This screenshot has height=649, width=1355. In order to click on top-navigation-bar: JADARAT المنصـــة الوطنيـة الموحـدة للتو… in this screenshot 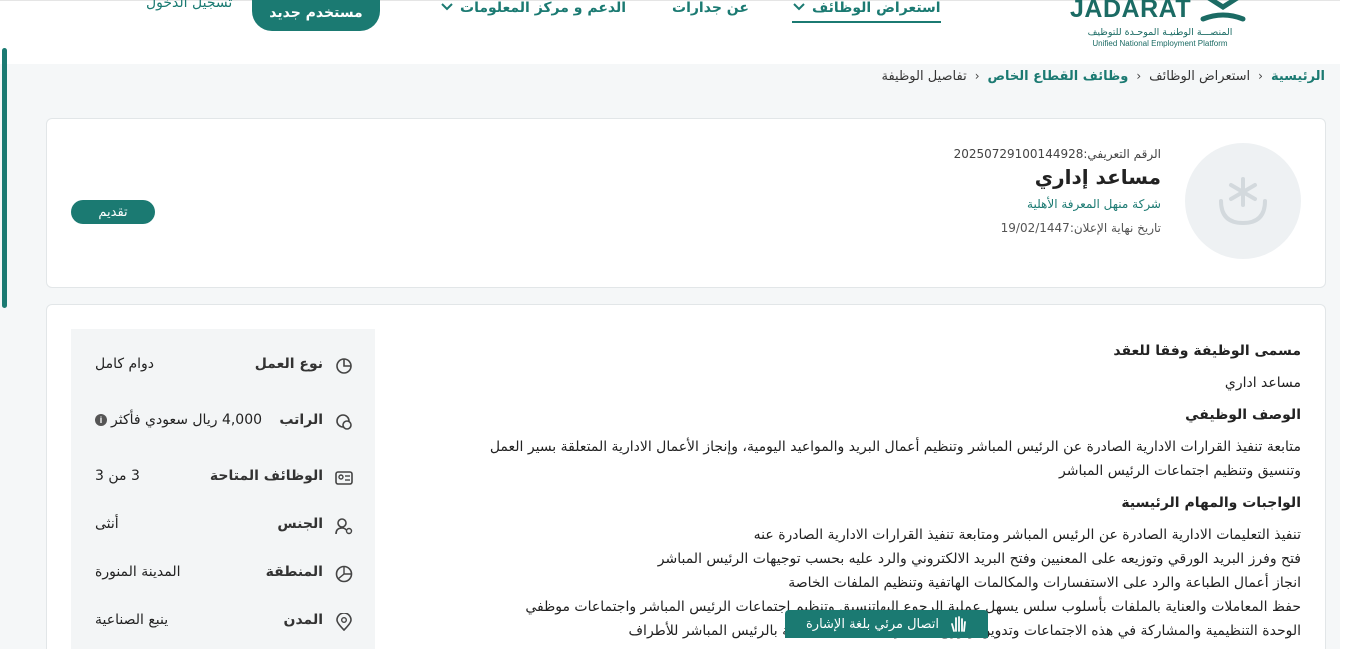, I will do `click(670, 32)`.